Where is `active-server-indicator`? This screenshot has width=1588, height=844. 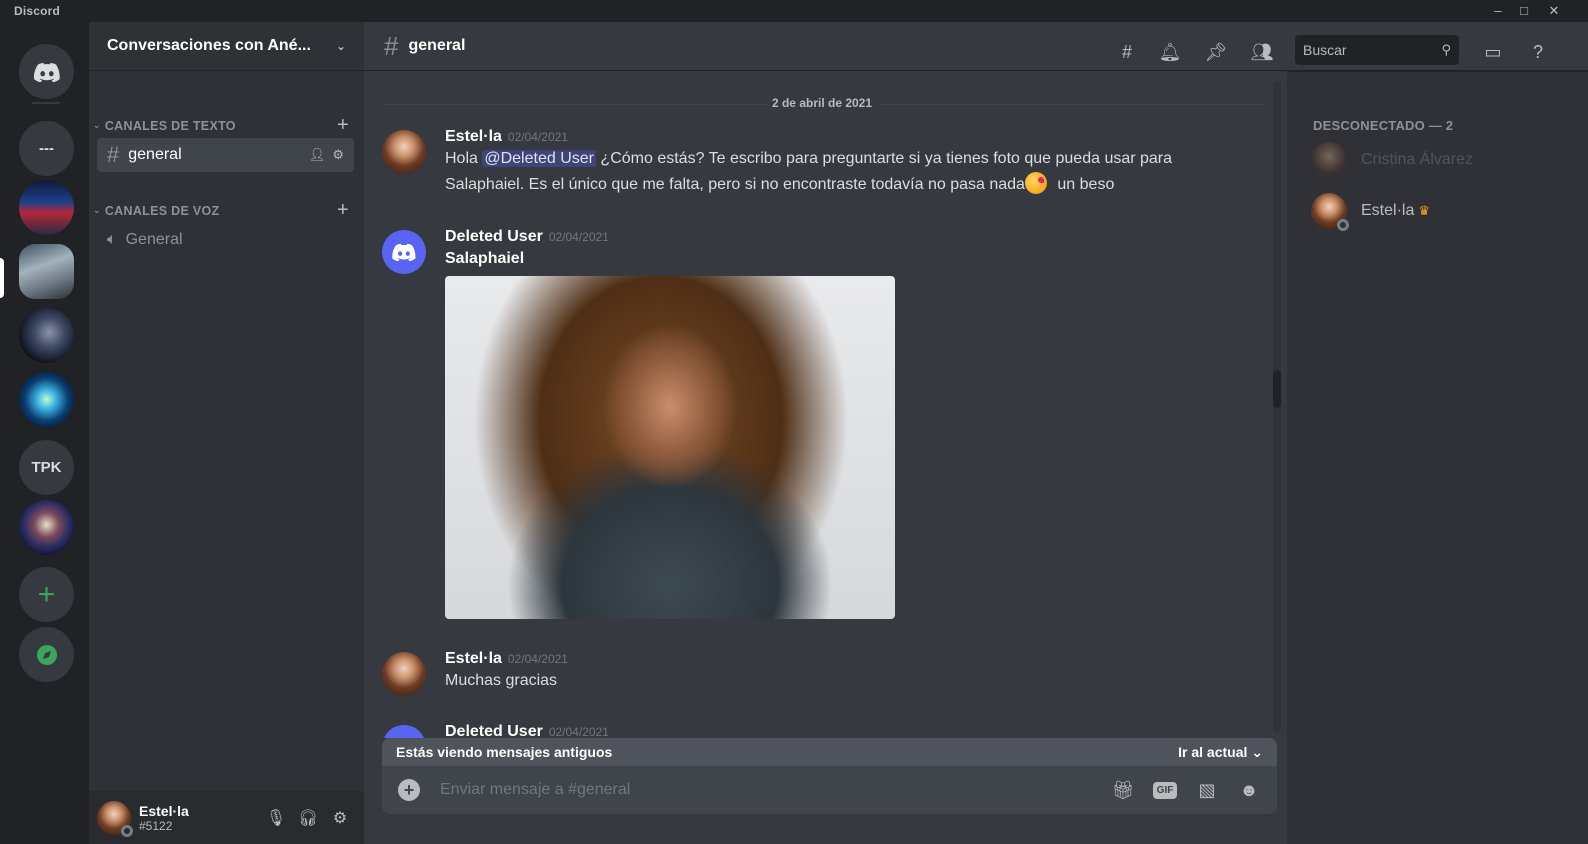
active-server-indicator is located at coordinates (2, 278).